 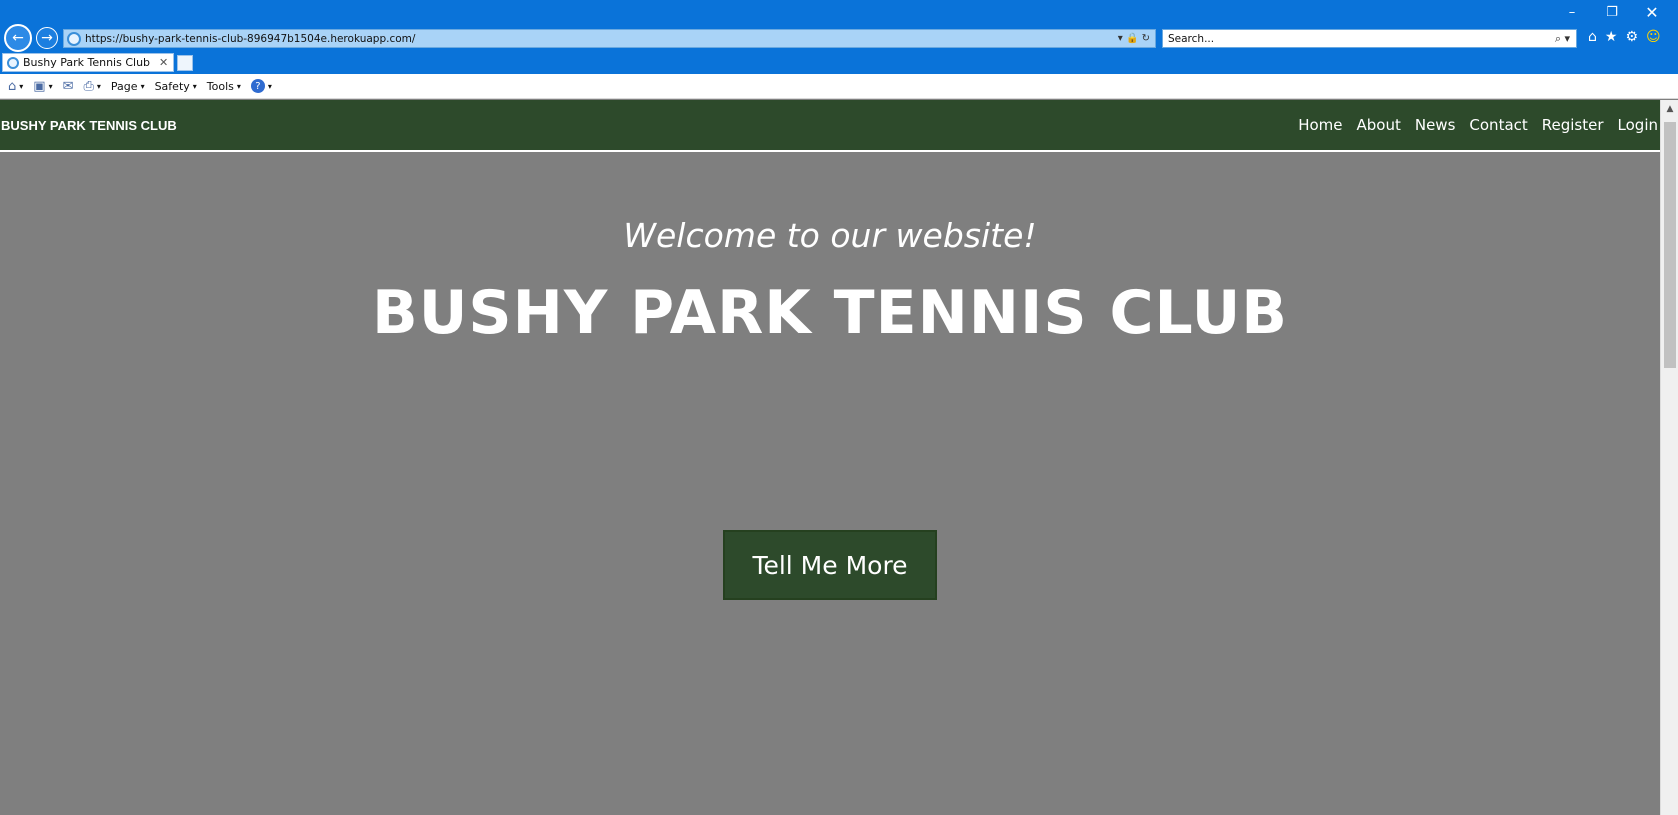 I want to click on cmd-mail: ✉, so click(x=68, y=86).